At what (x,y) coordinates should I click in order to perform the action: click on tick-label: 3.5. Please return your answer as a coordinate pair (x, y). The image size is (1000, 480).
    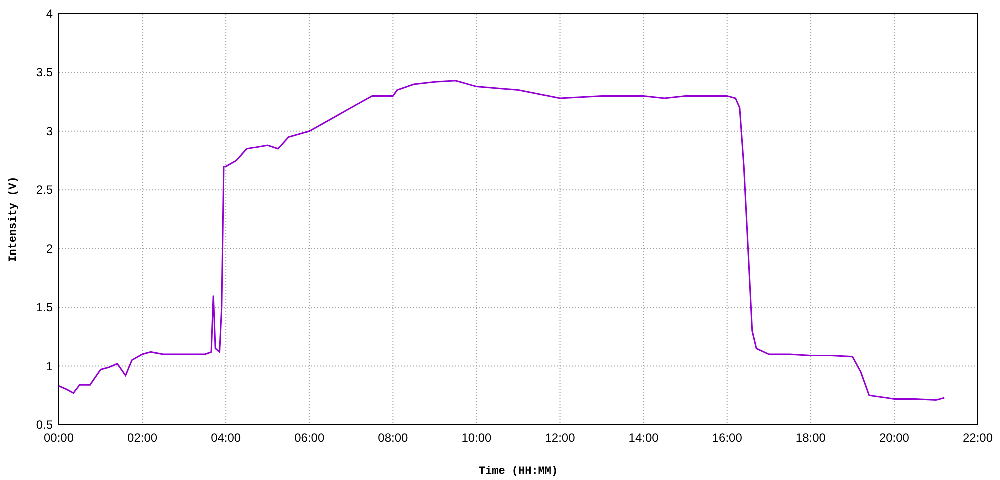
    Looking at the image, I should click on (44, 73).